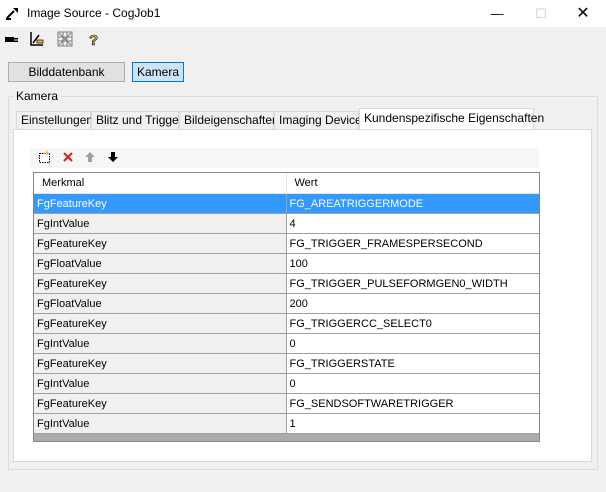 This screenshot has height=492, width=606. I want to click on table-row: FgIntValue 1, so click(286, 423).